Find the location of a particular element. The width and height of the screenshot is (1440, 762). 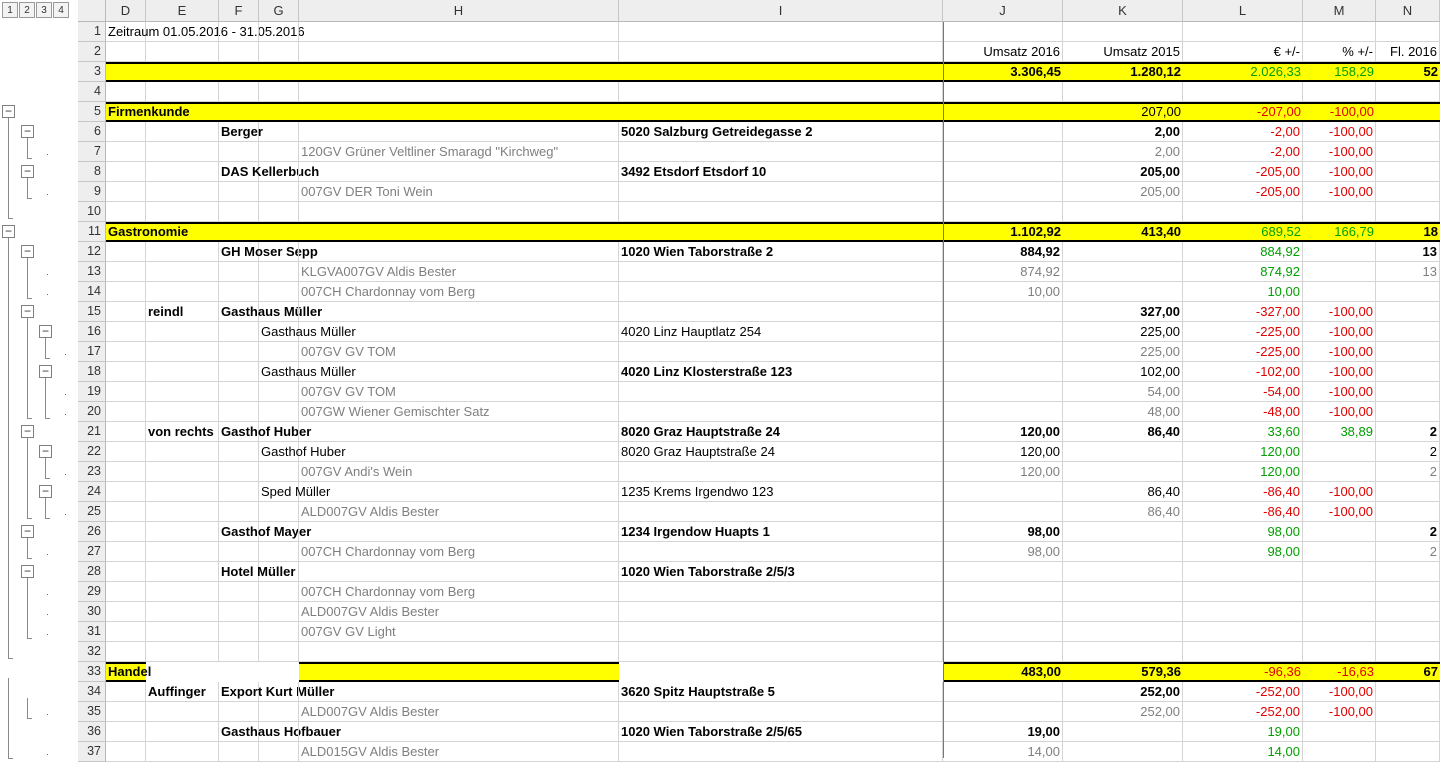

cell-d28 is located at coordinates (126, 572).